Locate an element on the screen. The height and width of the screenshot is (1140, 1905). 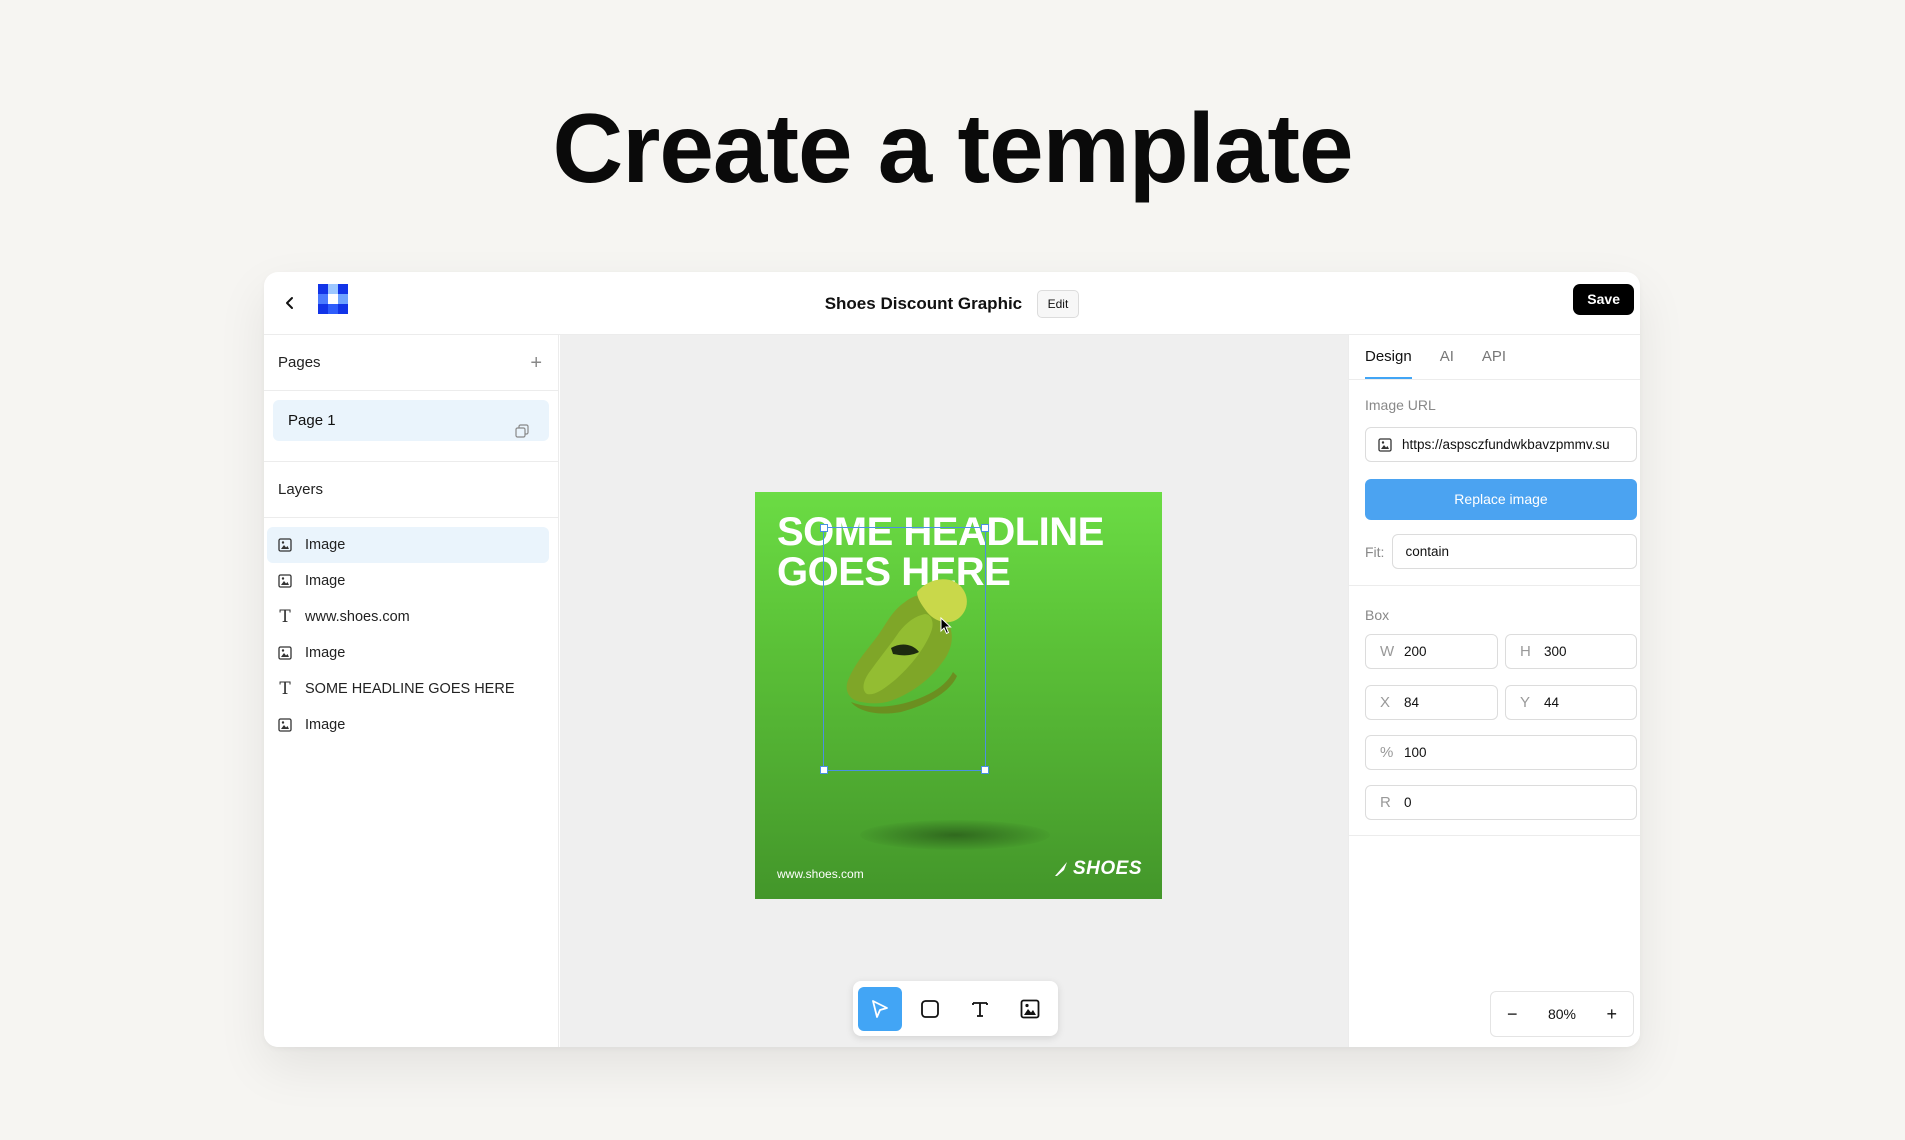
brand-swoosh-icon is located at coordinates (1060, 869).